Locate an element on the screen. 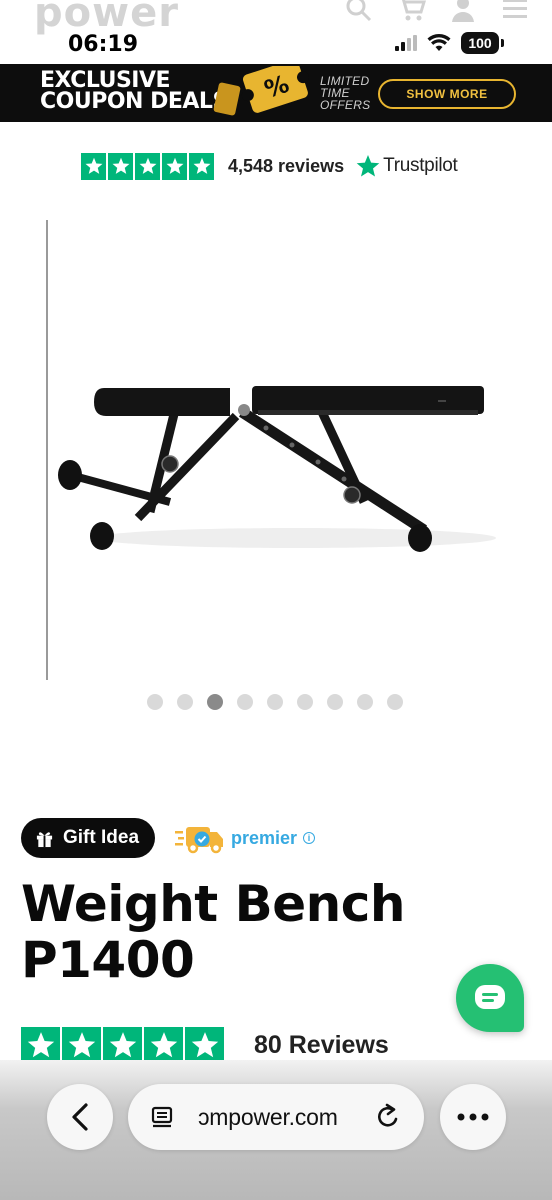 This screenshot has height=1200, width=552. back-button is located at coordinates (80, 1117).